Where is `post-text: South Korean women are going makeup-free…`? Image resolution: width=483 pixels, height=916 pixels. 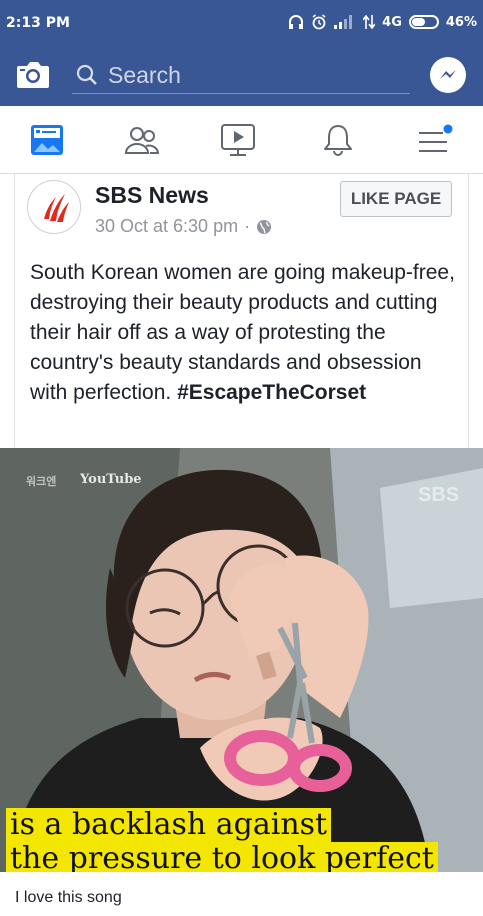
post-text: South Korean women are going makeup-free… is located at coordinates (245, 333).